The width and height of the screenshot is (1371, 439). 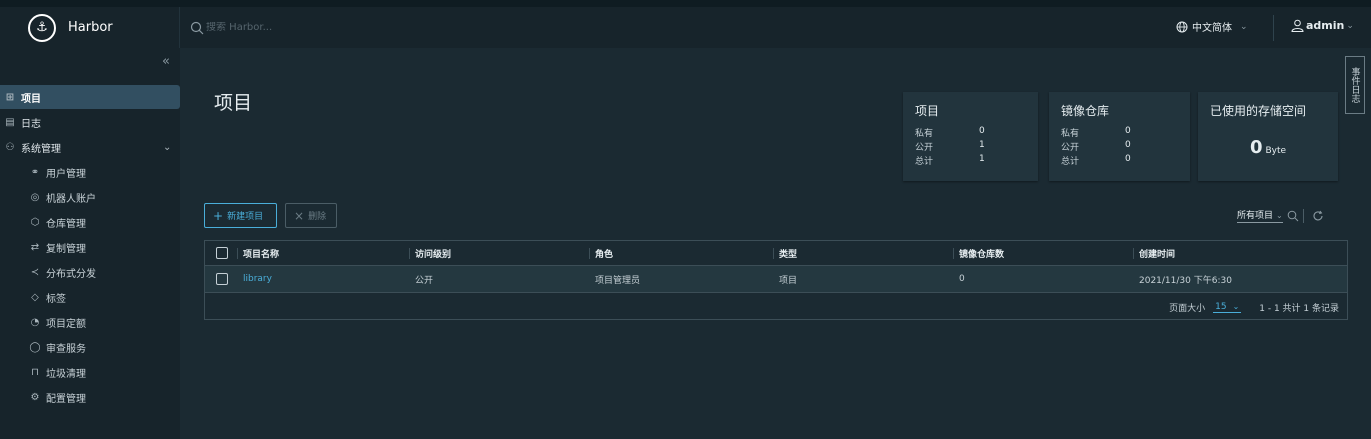 What do you see at coordinates (311, 215) in the screenshot?
I see `delete-button: × 删除` at bounding box center [311, 215].